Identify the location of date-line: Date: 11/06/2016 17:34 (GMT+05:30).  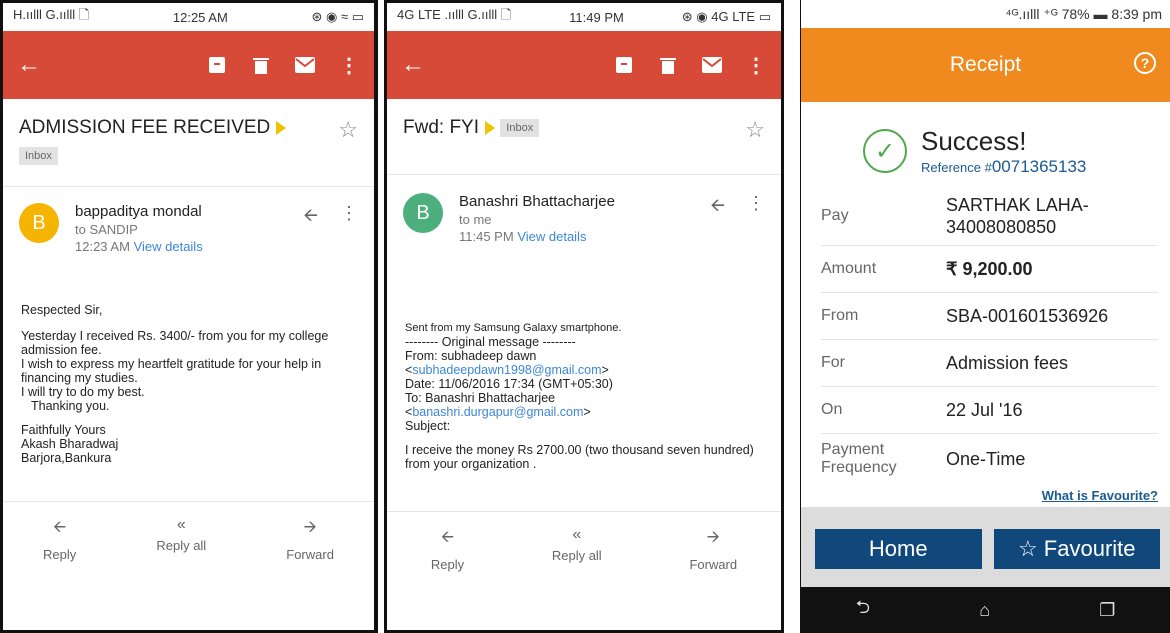
(509, 384).